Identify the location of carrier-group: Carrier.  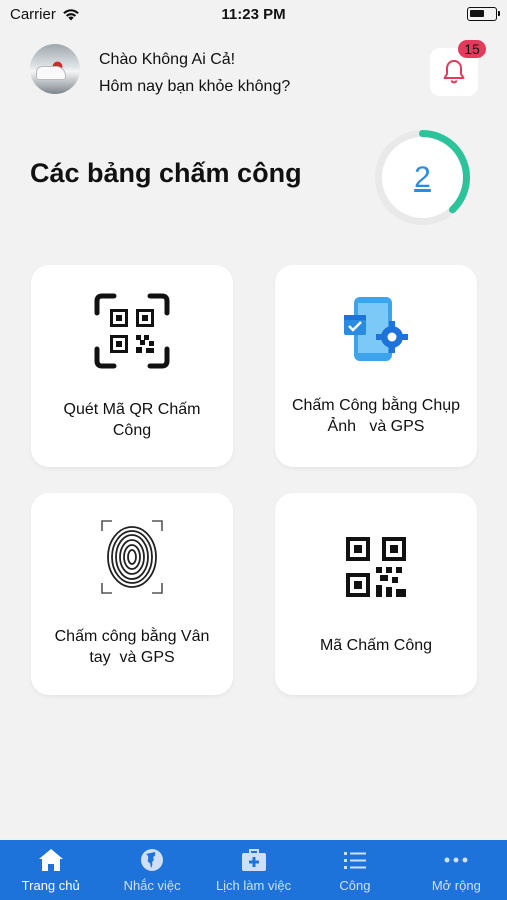
(45, 14).